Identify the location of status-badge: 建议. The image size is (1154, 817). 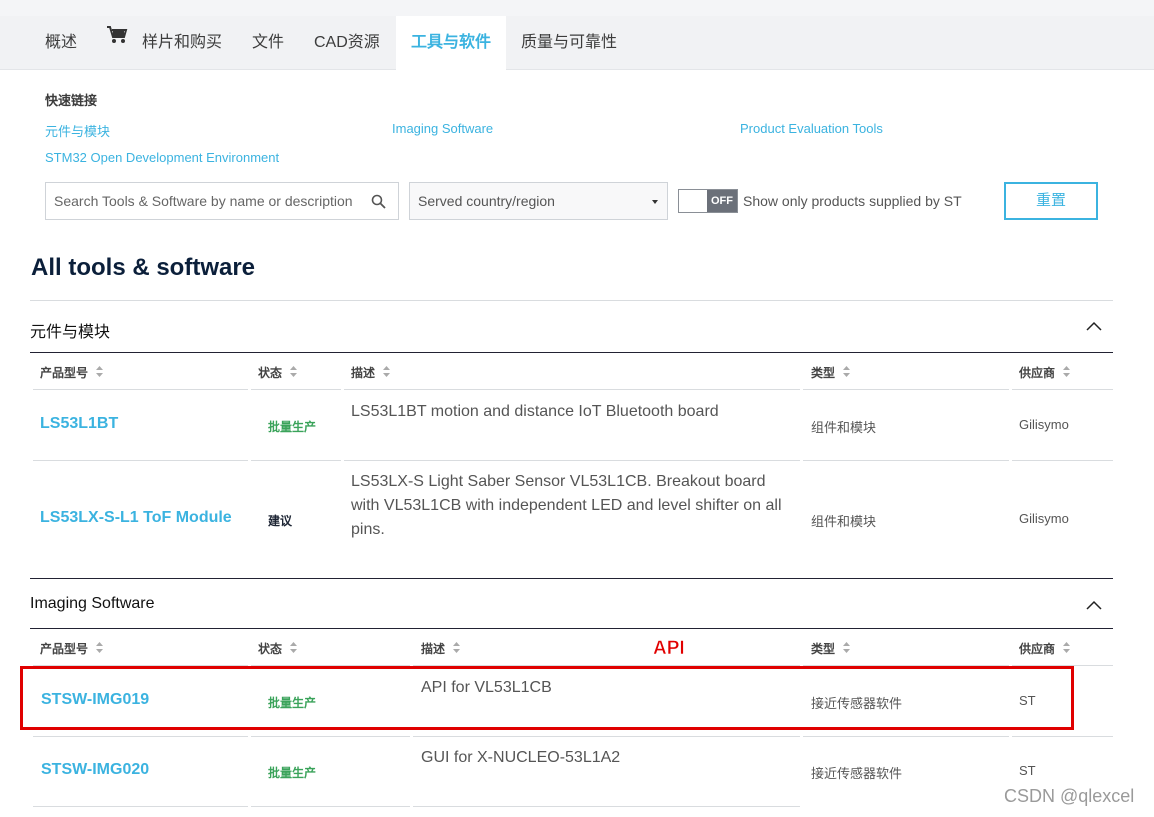
(280, 521).